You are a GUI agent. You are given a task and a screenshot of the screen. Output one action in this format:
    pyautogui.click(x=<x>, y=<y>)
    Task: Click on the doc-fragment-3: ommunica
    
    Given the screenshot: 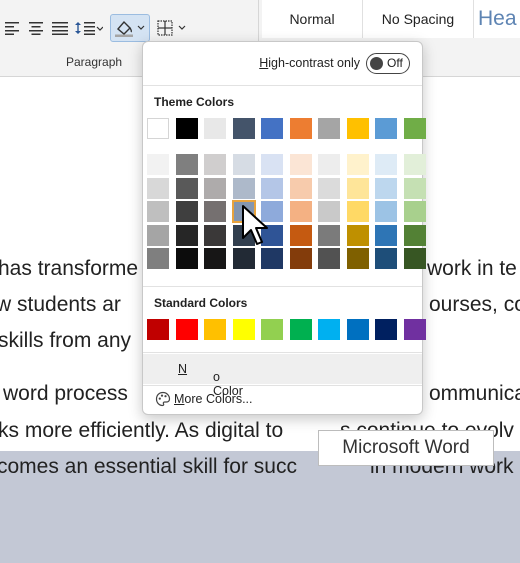 What is the action you would take?
    pyautogui.click(x=474, y=393)
    